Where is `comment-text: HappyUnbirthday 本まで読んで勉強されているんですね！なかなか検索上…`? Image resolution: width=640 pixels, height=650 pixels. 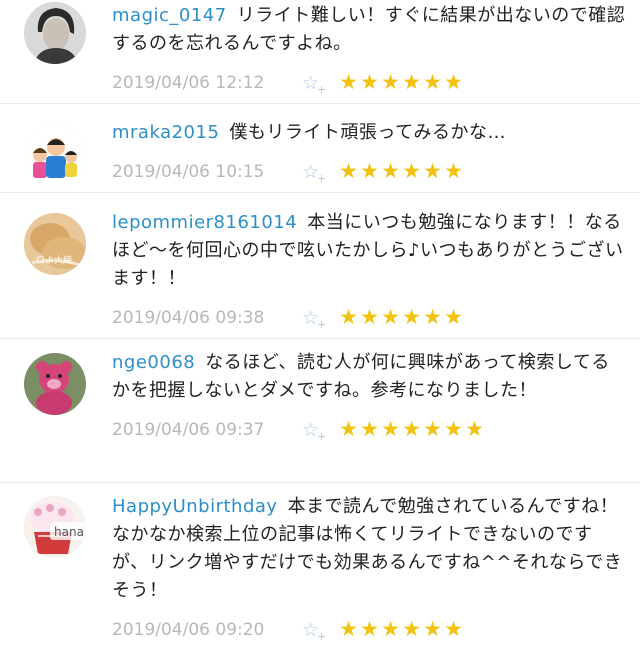 comment-text: HappyUnbirthday 本まで読んで勉強されているんですね！なかなか検索上… is located at coordinates (367, 548).